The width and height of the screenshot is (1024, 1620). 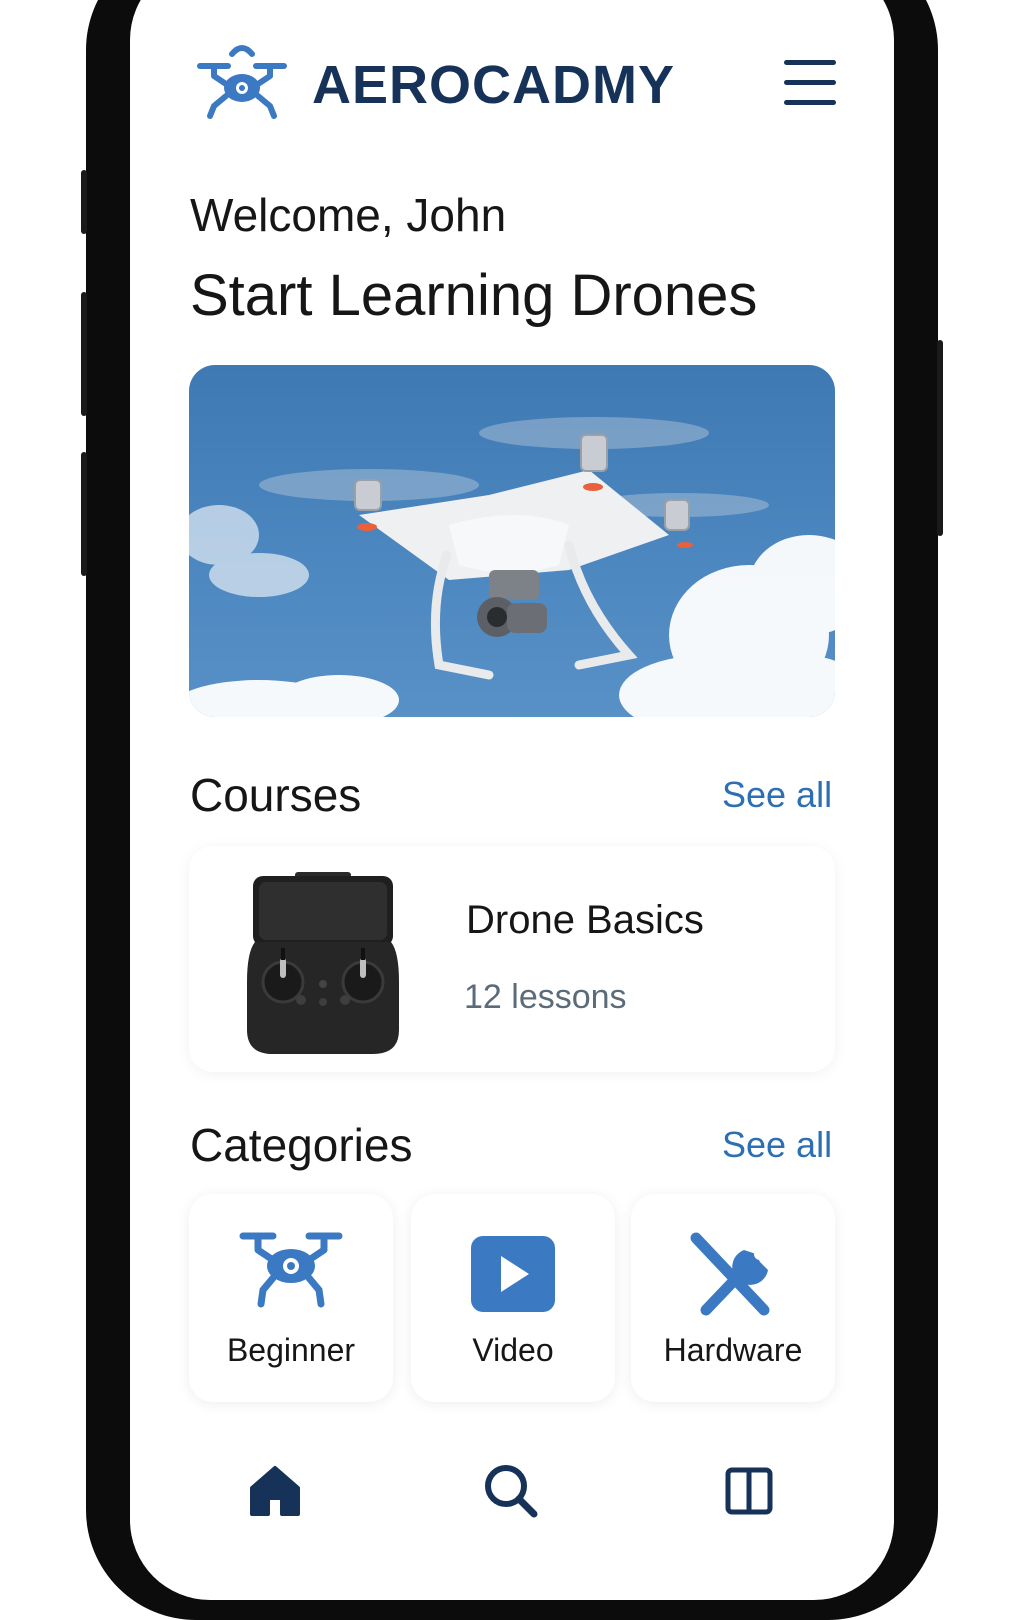 What do you see at coordinates (733, 1350) in the screenshot?
I see `category-label: Hardware` at bounding box center [733, 1350].